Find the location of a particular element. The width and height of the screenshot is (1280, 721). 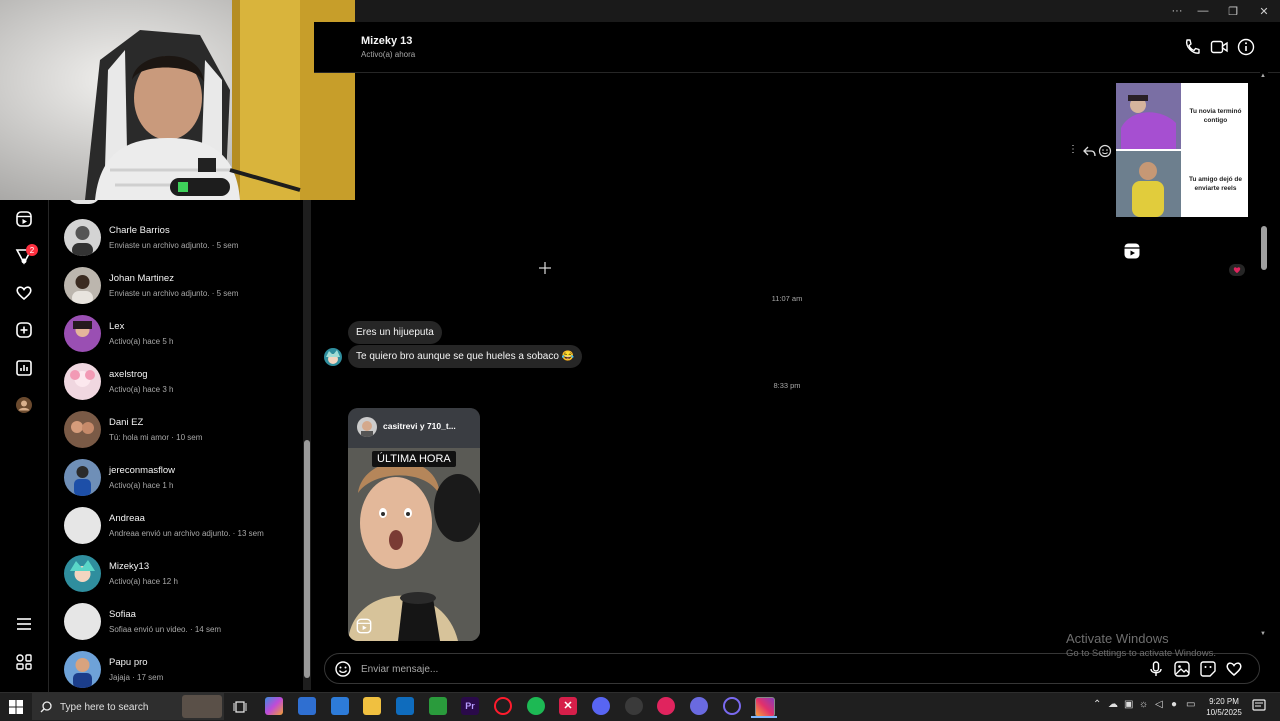

tray-overflow-icon: ⌃ is located at coordinates (1097, 704).